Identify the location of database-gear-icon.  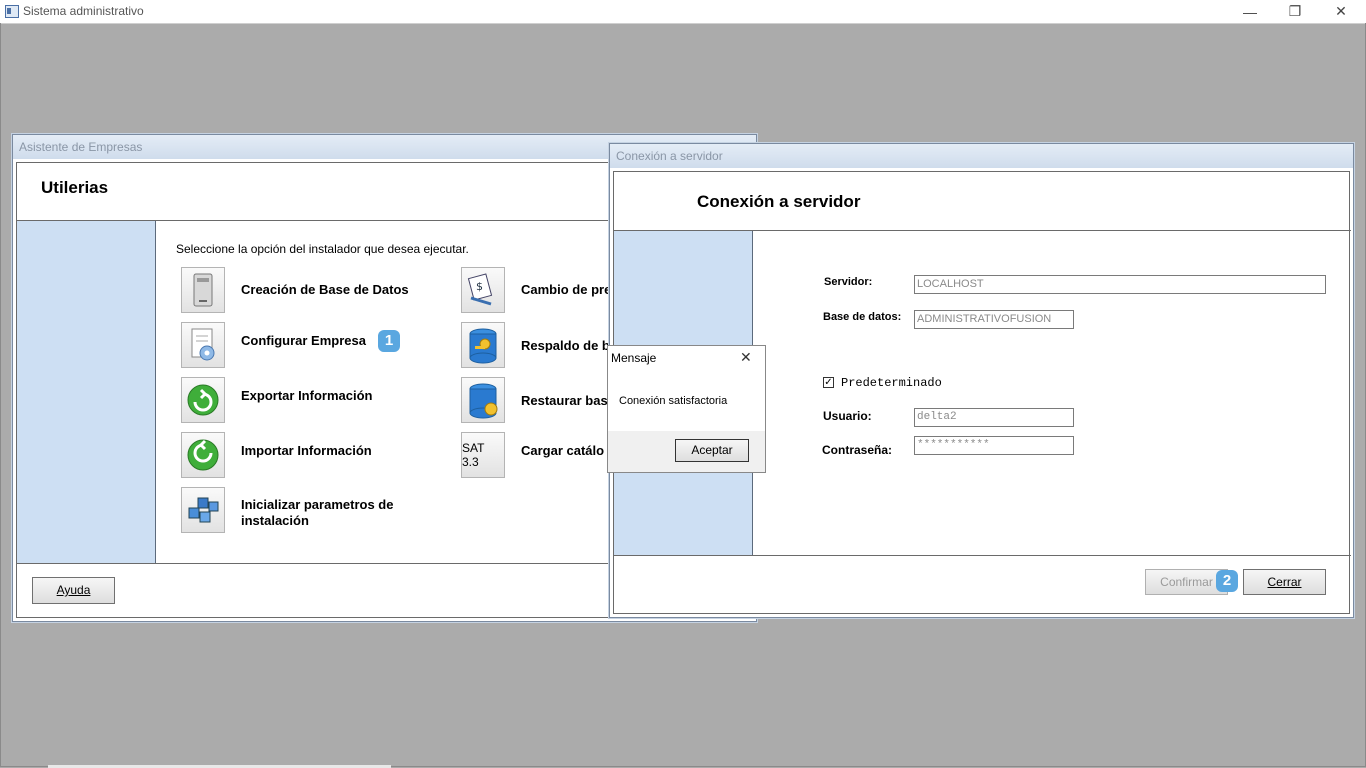
(483, 400).